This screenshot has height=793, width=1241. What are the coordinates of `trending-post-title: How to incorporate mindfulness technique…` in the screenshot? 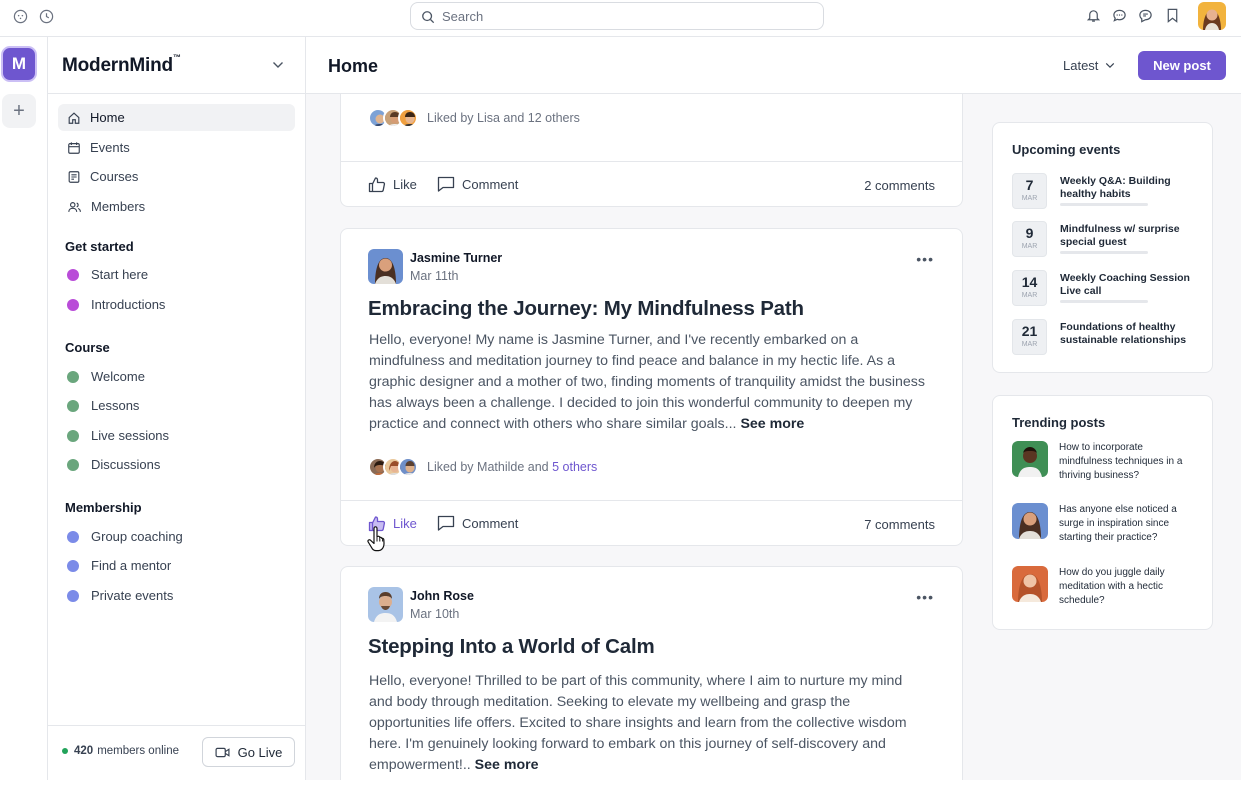 It's located at (1121, 461).